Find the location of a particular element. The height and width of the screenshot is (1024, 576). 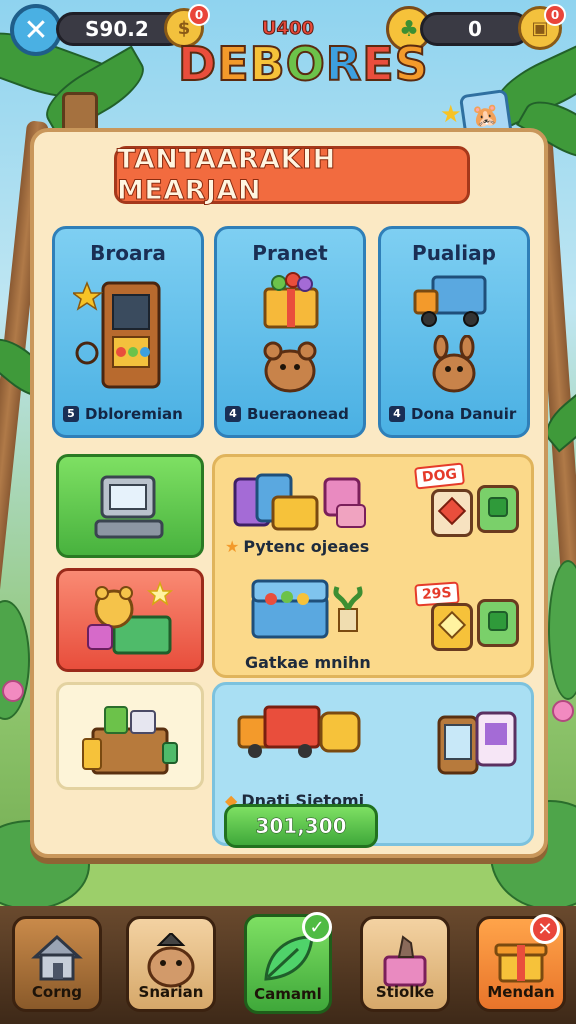

card-title: Pualiap is located at coordinates (454, 253).